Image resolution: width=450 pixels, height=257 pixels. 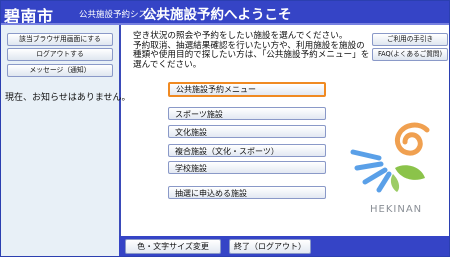 What do you see at coordinates (396, 209) in the screenshot?
I see `logo-text: HEKINAN` at bounding box center [396, 209].